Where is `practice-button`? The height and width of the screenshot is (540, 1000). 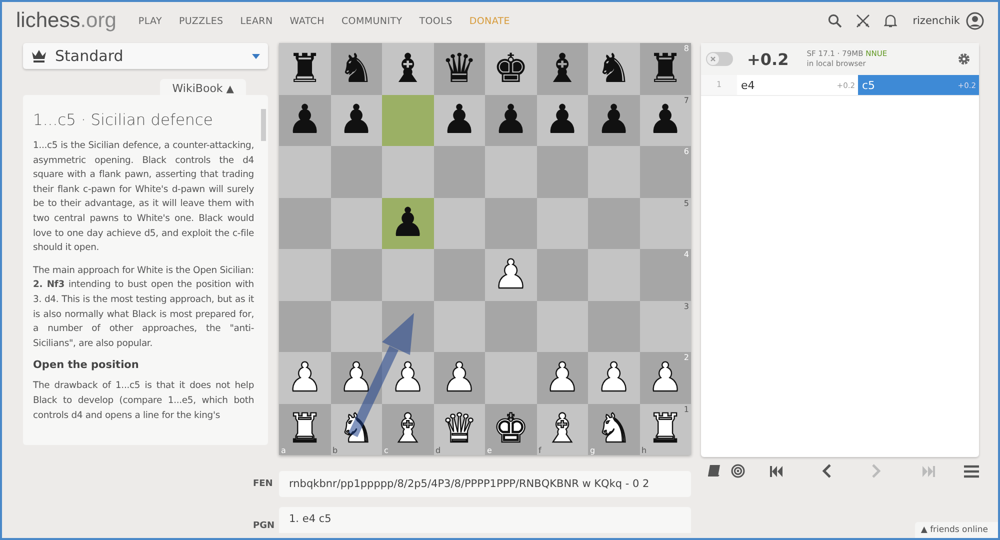 practice-button is located at coordinates (738, 471).